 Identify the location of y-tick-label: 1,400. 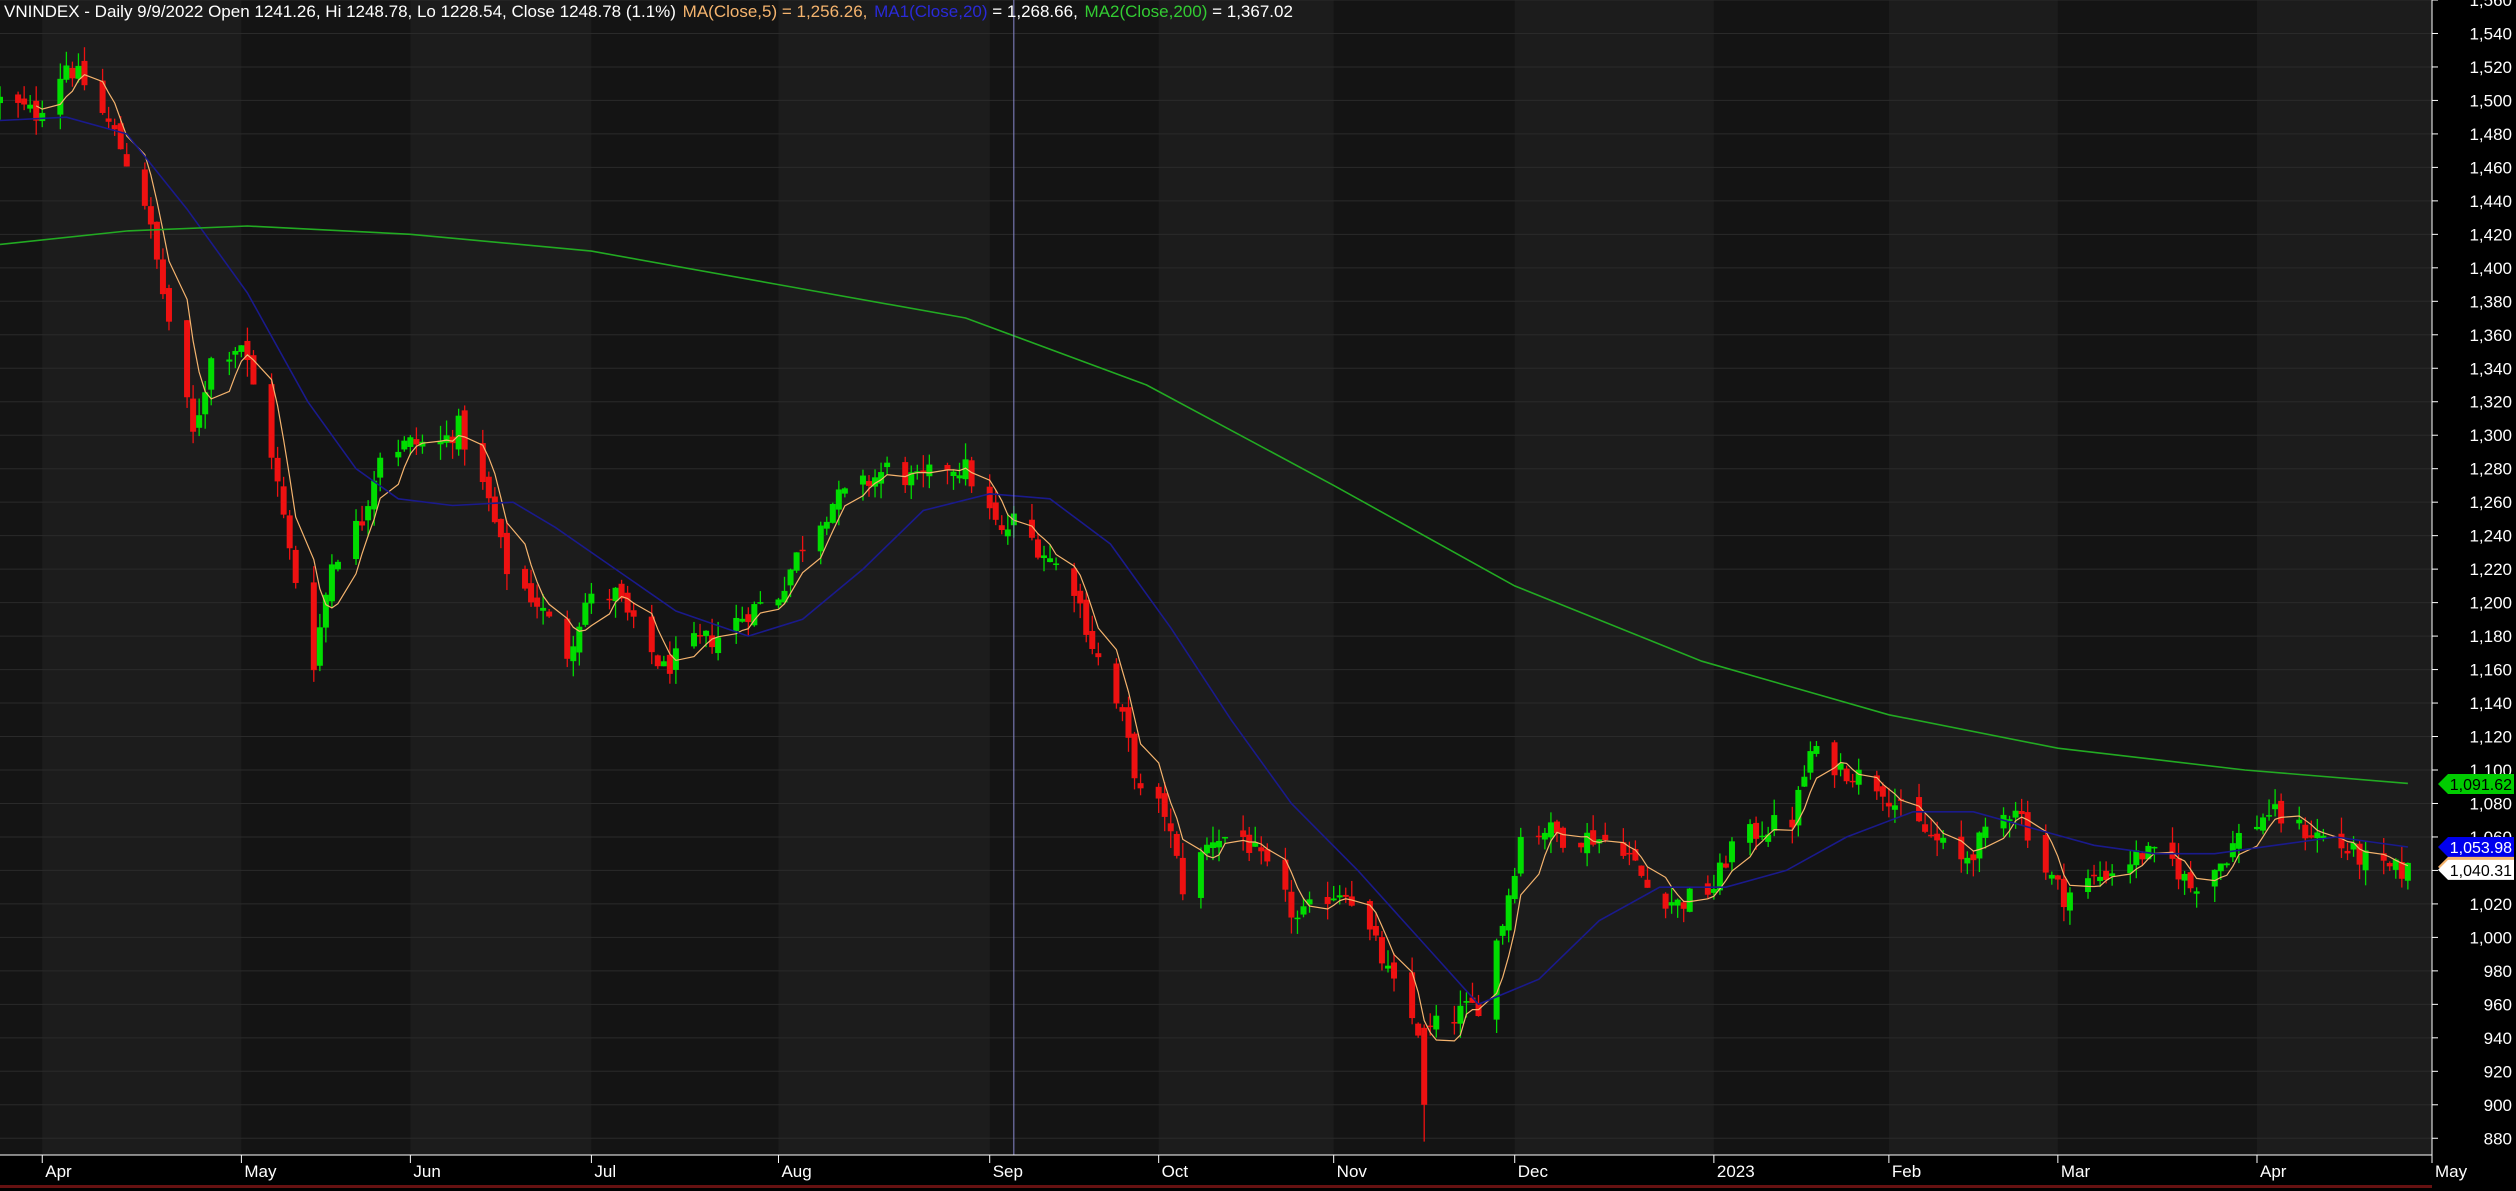
(2490, 268).